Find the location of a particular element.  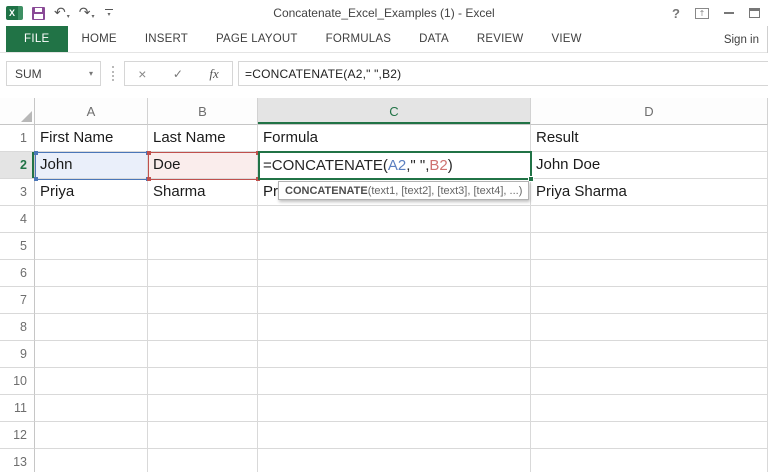

cell-A8 is located at coordinates (91, 327).